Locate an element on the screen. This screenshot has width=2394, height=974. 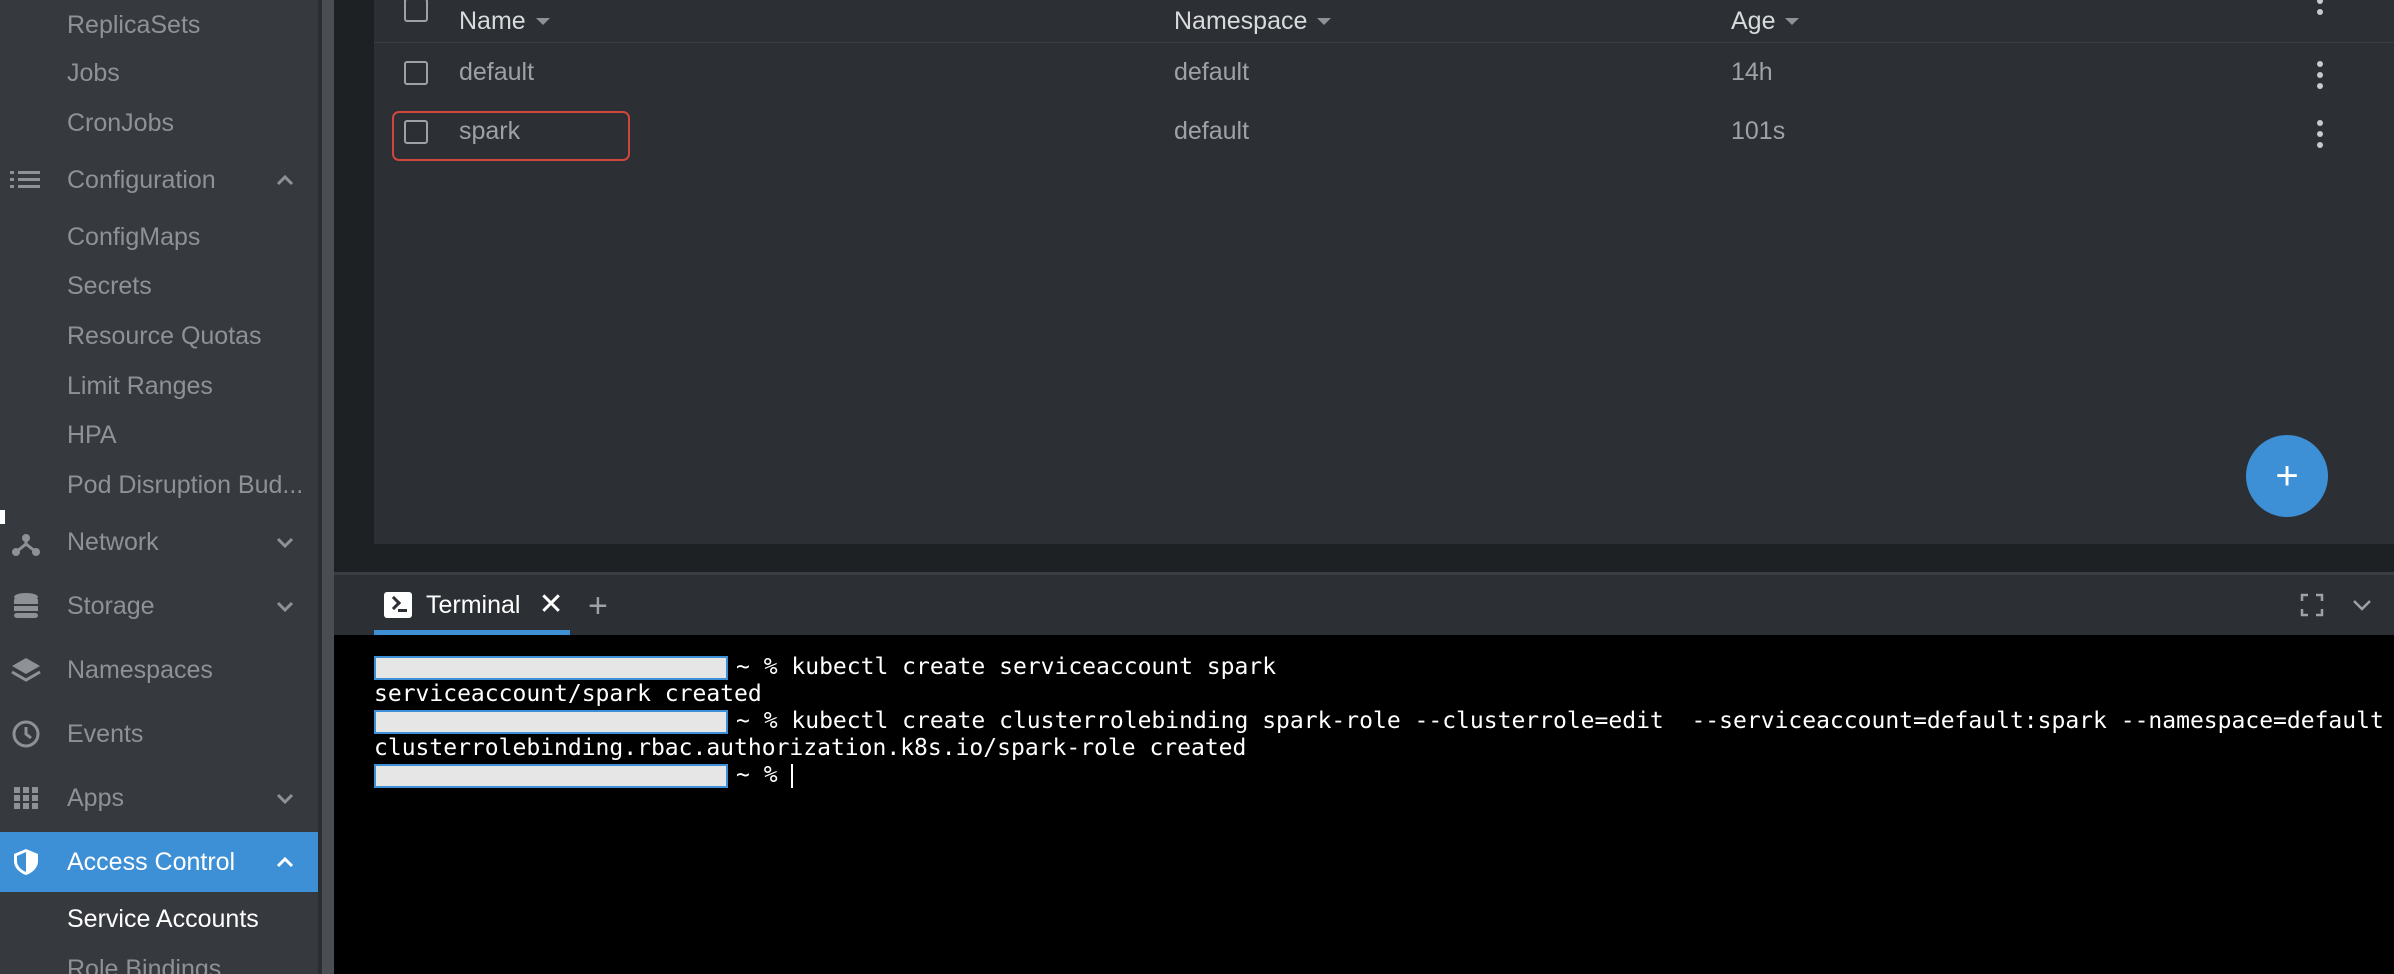
column-header-namespace: Namespace is located at coordinates (1253, 21).